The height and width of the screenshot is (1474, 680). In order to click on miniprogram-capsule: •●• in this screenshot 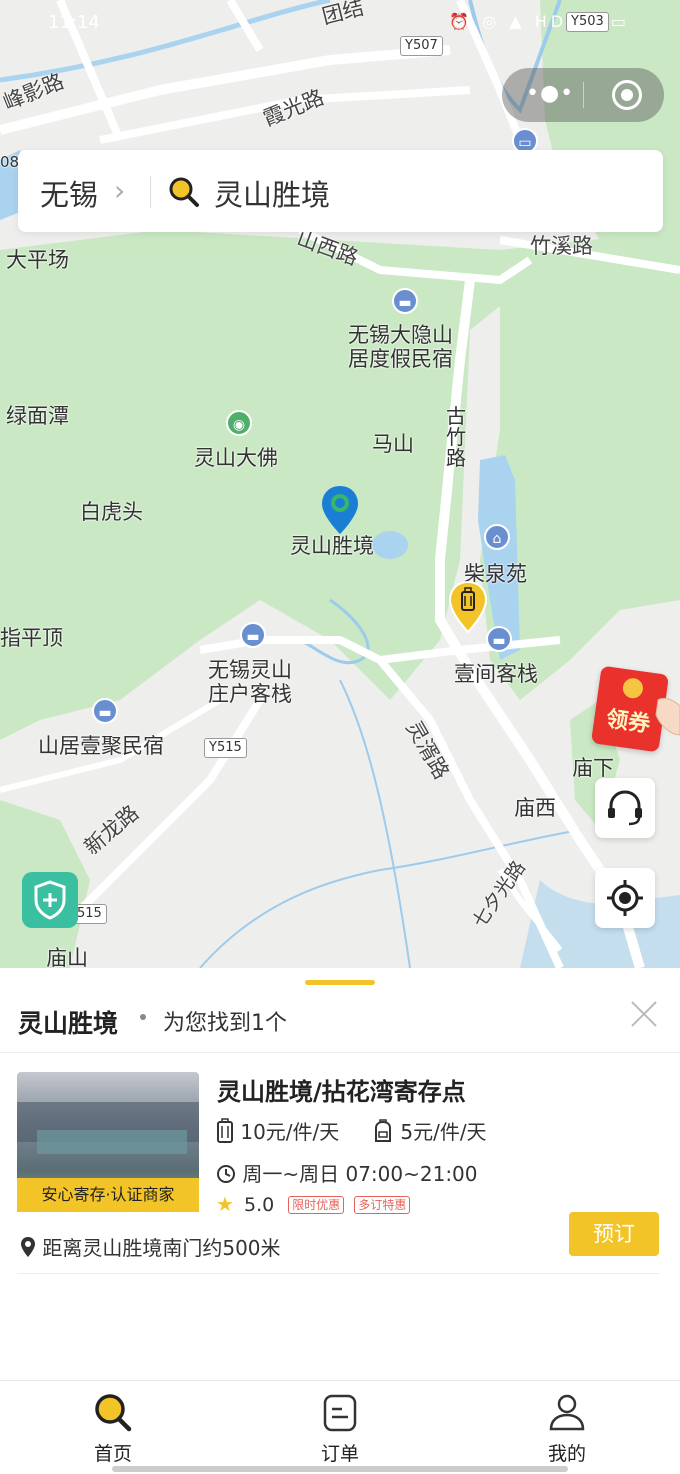, I will do `click(583, 95)`.